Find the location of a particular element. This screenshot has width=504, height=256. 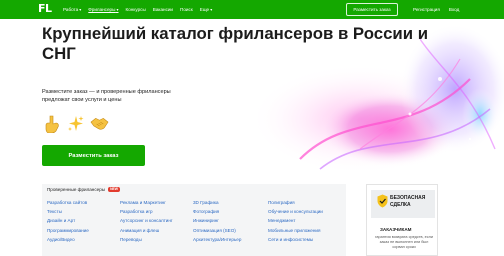

category-link: Полиграфия is located at coordinates (295, 202).